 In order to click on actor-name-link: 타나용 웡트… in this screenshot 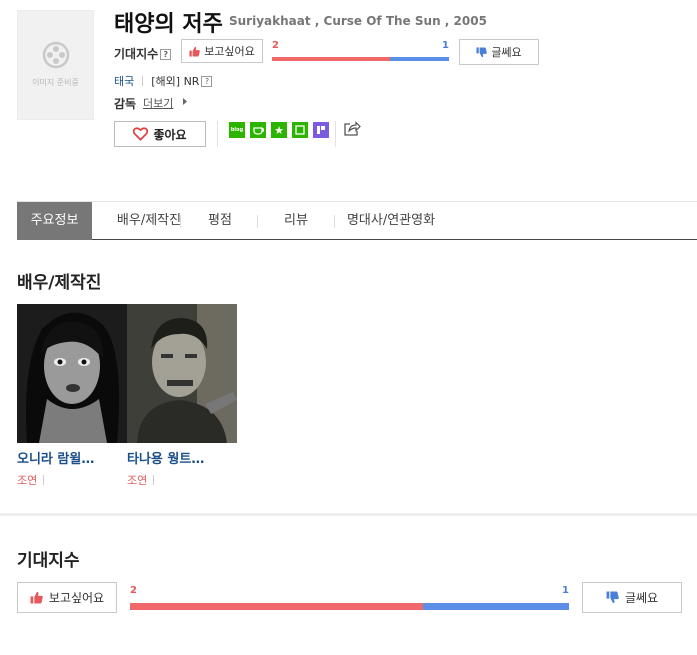, I will do `click(165, 457)`.